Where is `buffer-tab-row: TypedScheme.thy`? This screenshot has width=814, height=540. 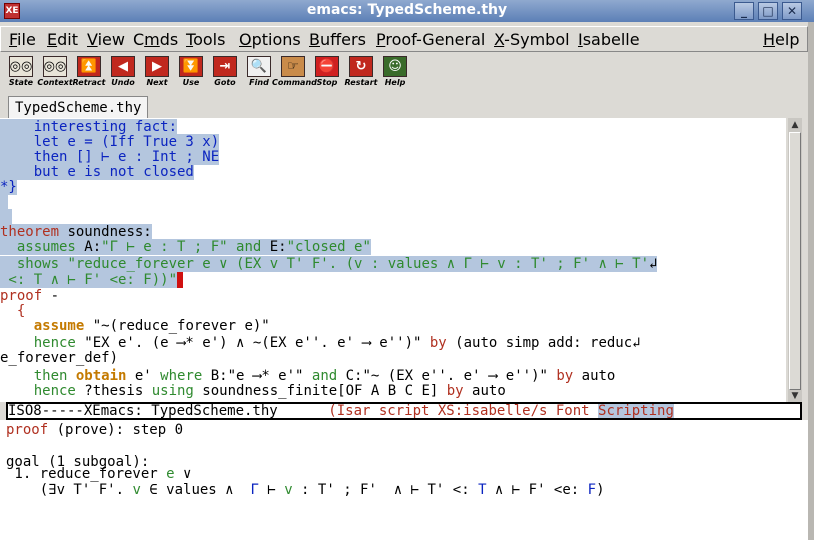
buffer-tab-row: TypedScheme.thy is located at coordinates (404, 106).